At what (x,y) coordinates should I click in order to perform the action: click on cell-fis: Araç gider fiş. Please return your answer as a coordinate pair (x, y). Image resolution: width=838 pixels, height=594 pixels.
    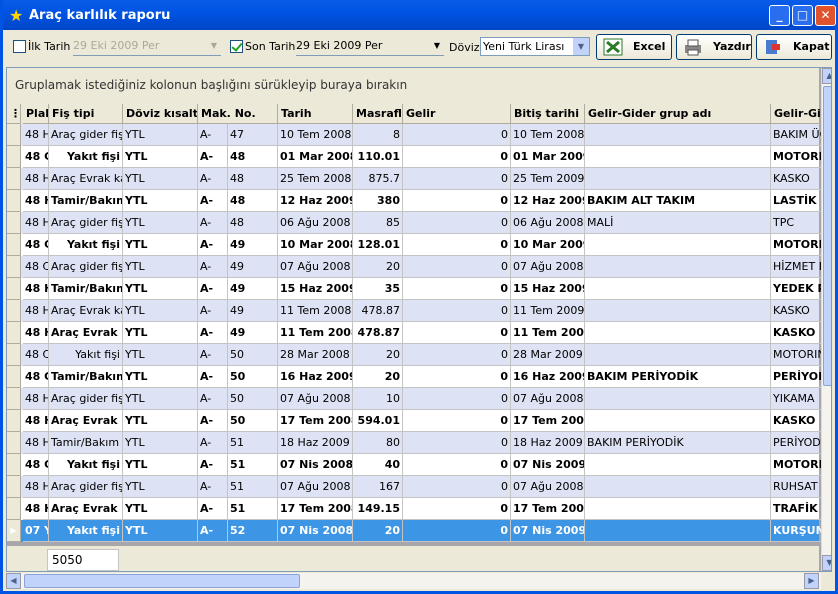
    Looking at the image, I should click on (86, 223).